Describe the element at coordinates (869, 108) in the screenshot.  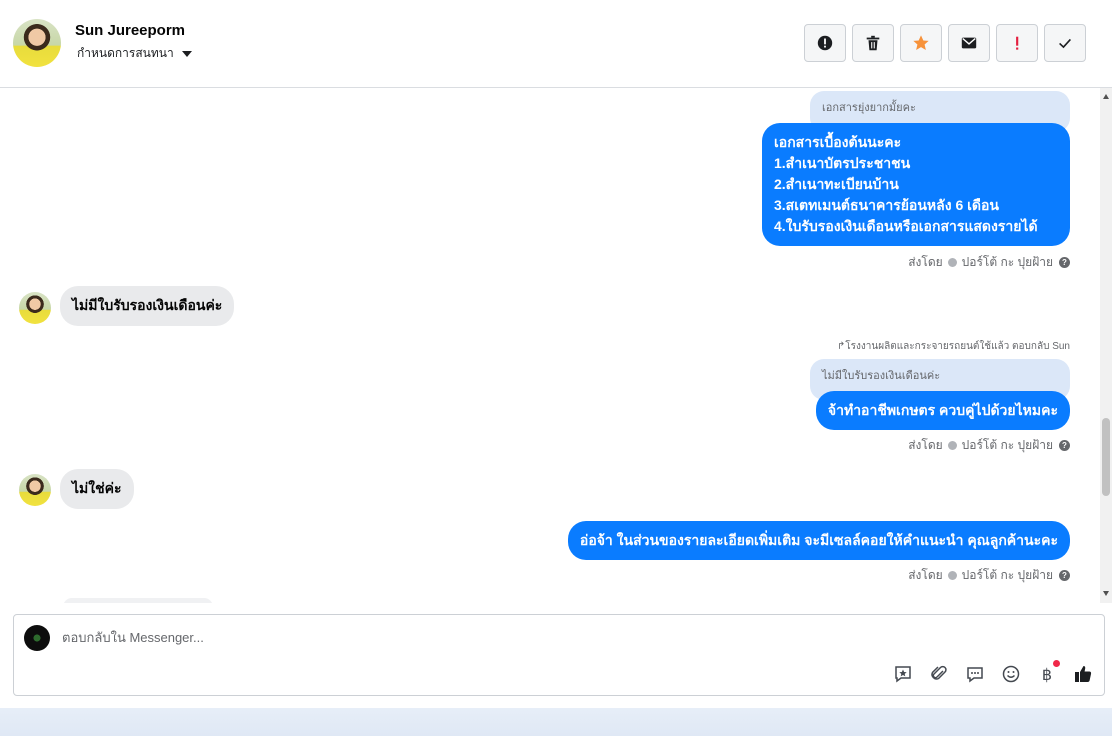
I see `quoted-message-text: เอกสารยุ่งยากมั้ยคะ` at that location.